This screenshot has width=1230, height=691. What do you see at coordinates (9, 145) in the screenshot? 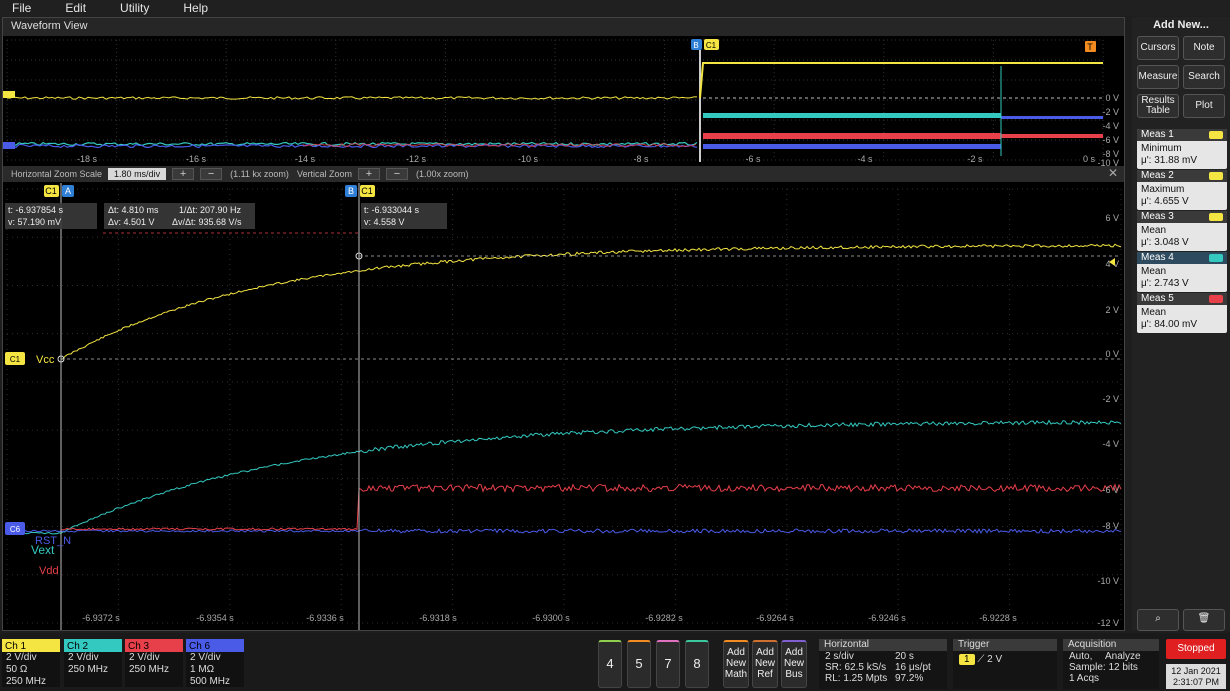
I see `overview-c6-offset-icon` at bounding box center [9, 145].